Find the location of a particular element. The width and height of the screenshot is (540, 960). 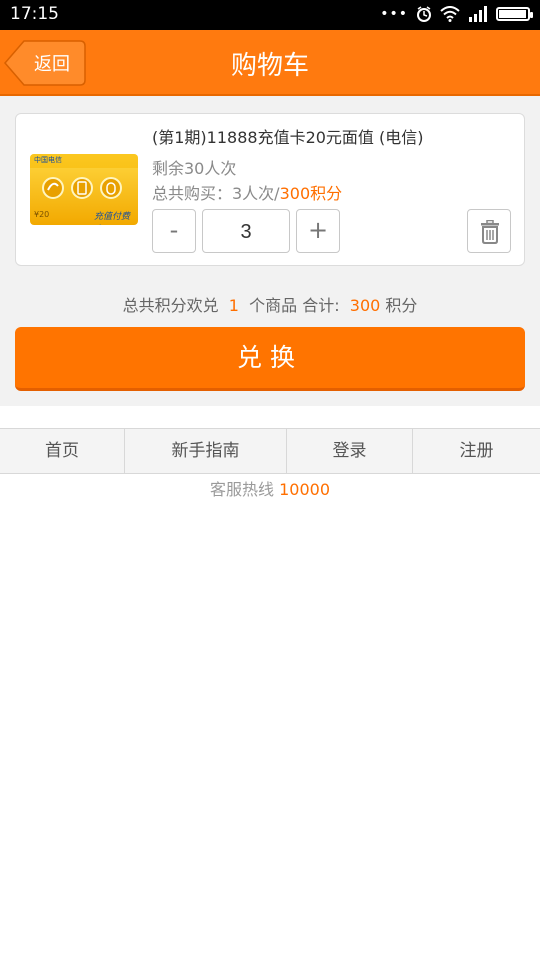

summary-suffix: 积分 is located at coordinates (401, 305).